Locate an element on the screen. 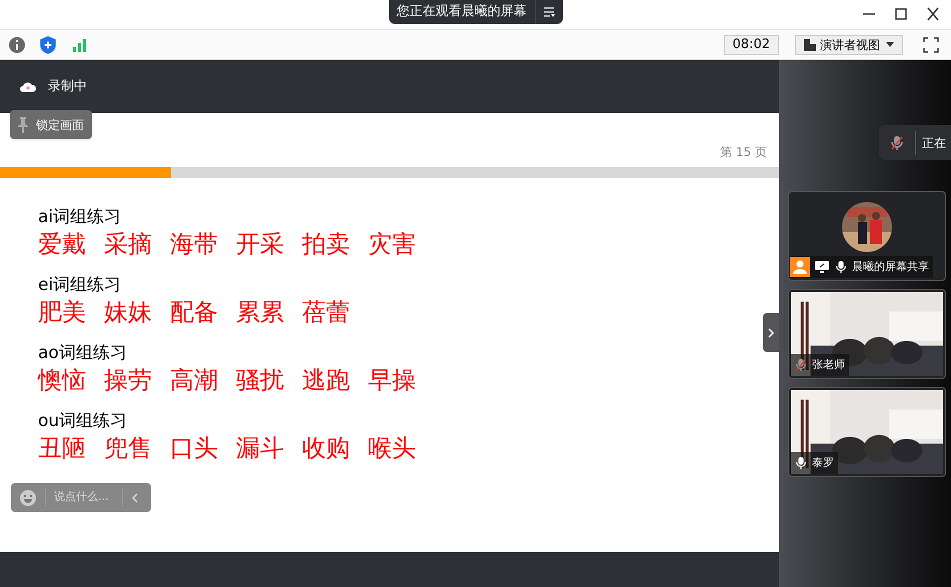 This screenshot has width=951, height=587. menu-icon is located at coordinates (549, 12).